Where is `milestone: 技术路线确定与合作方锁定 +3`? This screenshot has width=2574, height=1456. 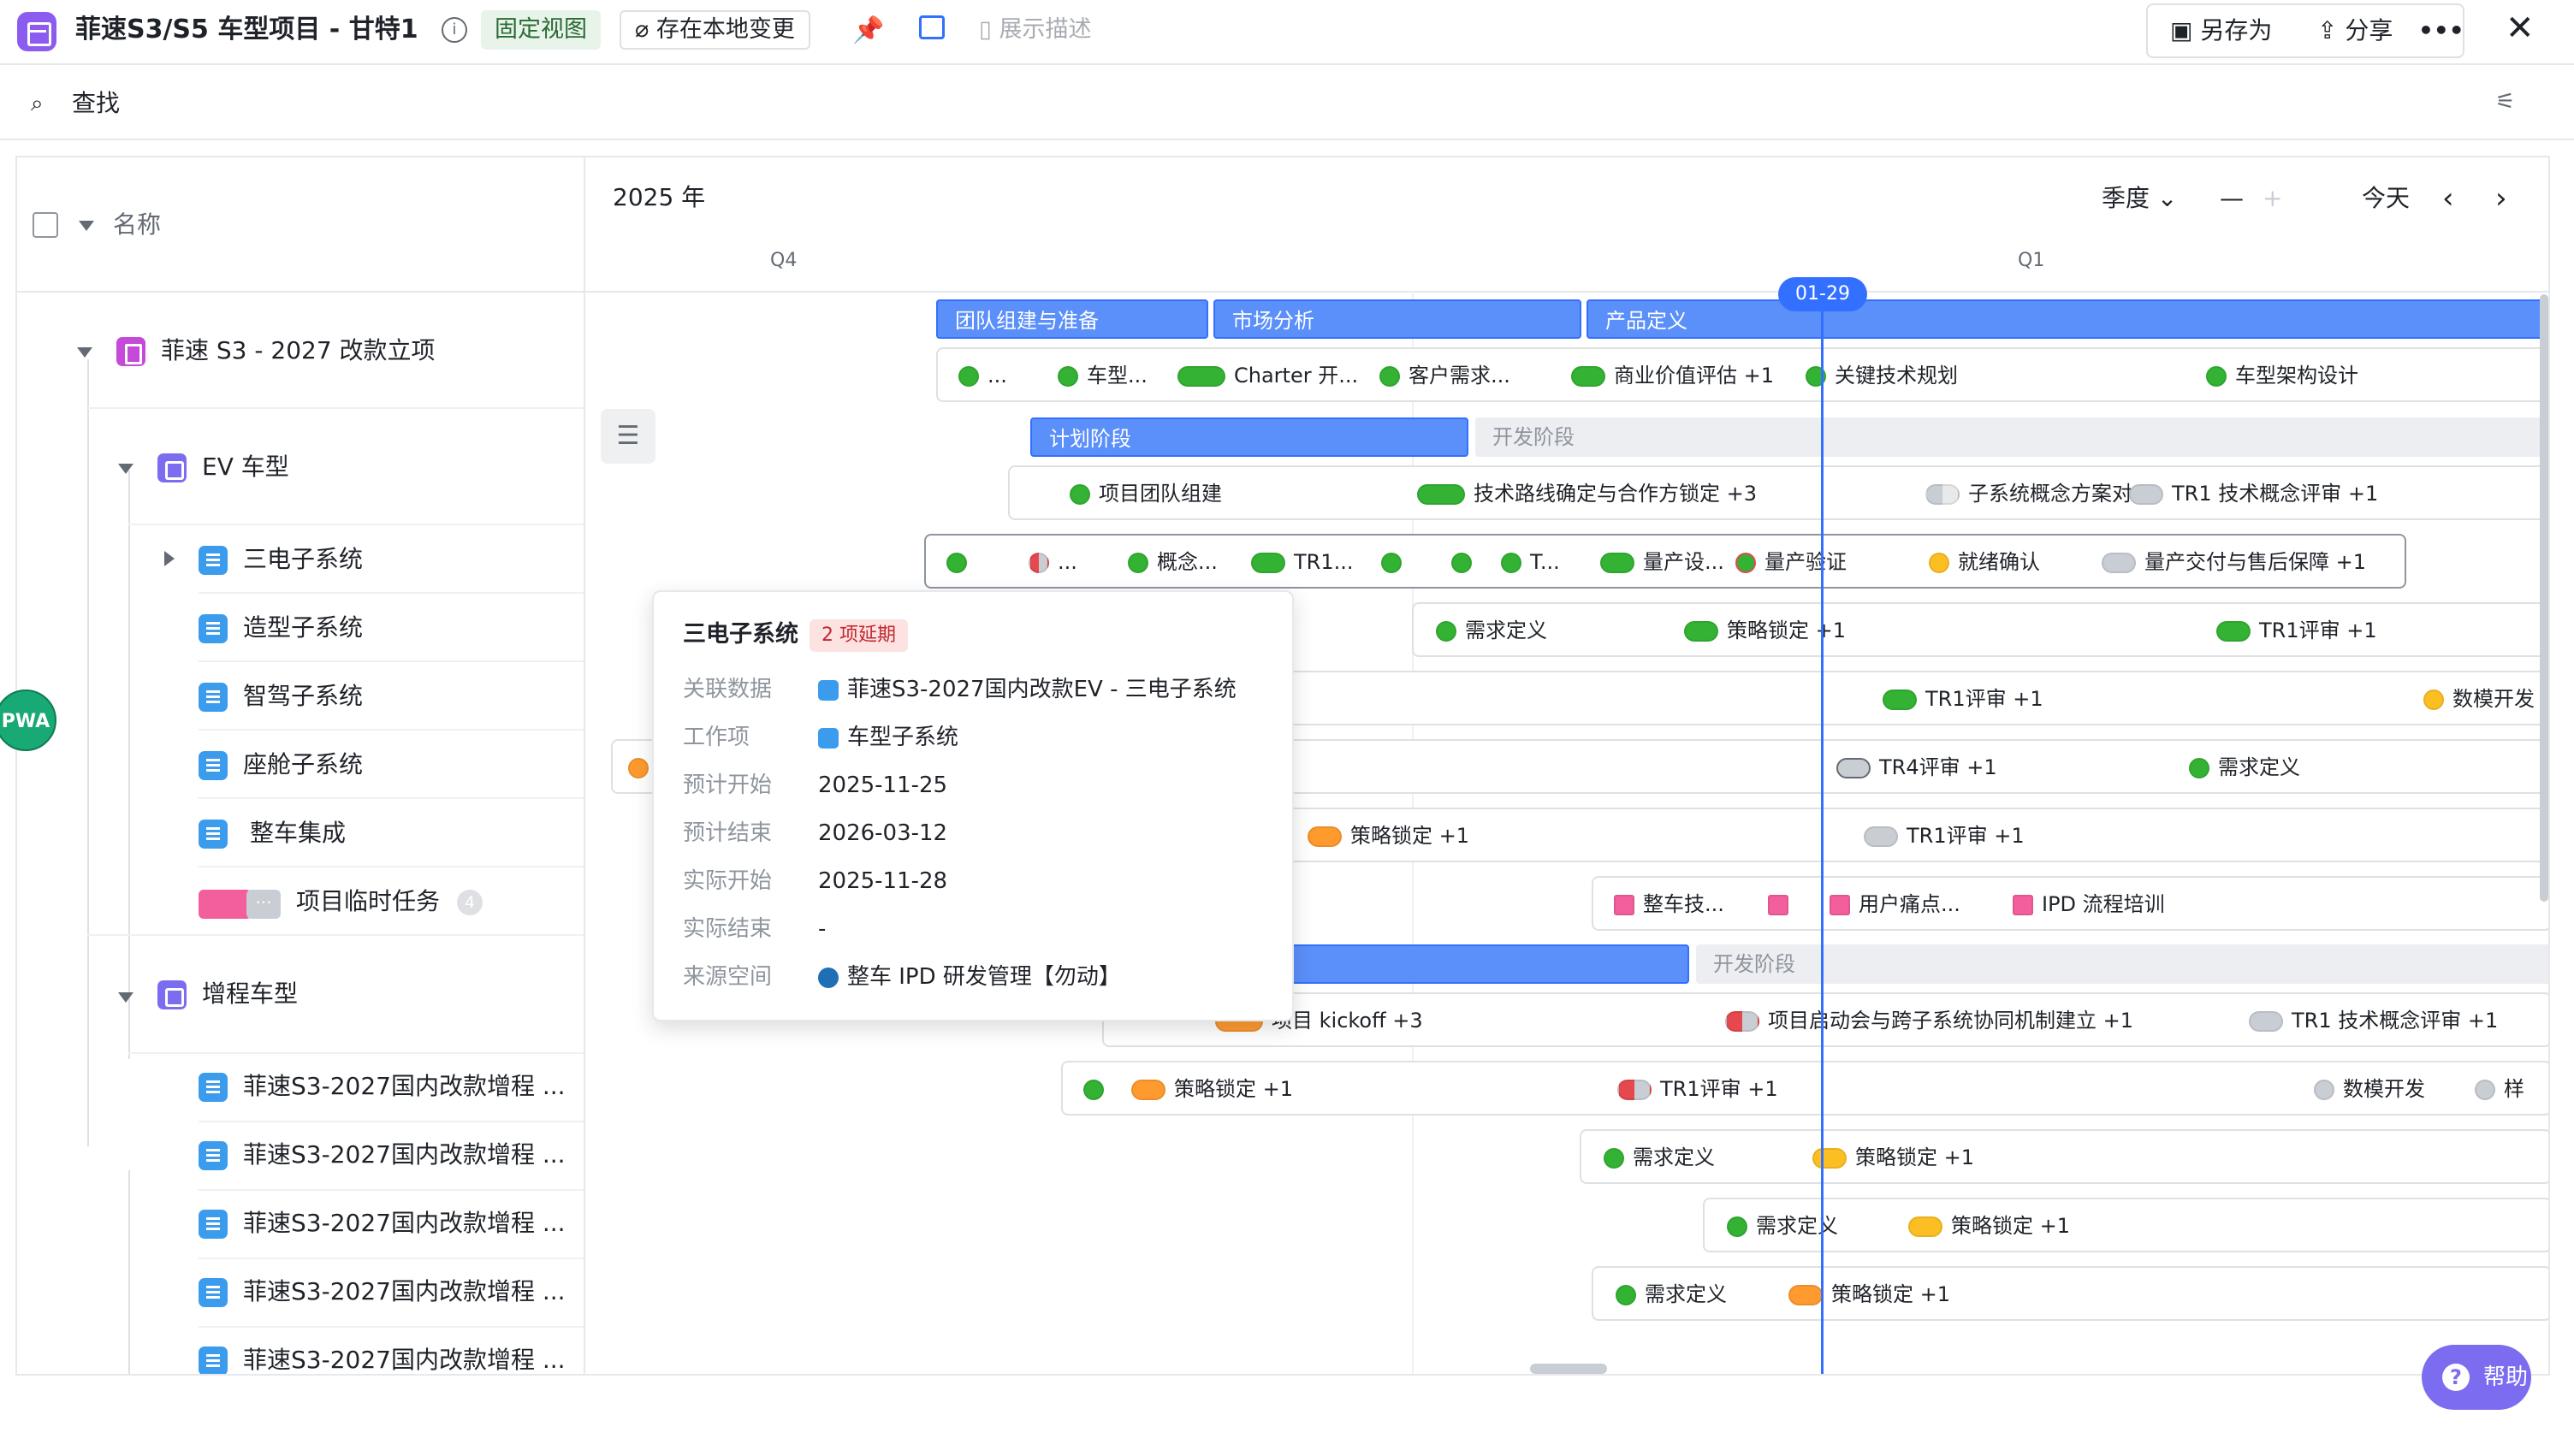 milestone: 技术路线确定与合作方锁定 +3 is located at coordinates (1587, 493).